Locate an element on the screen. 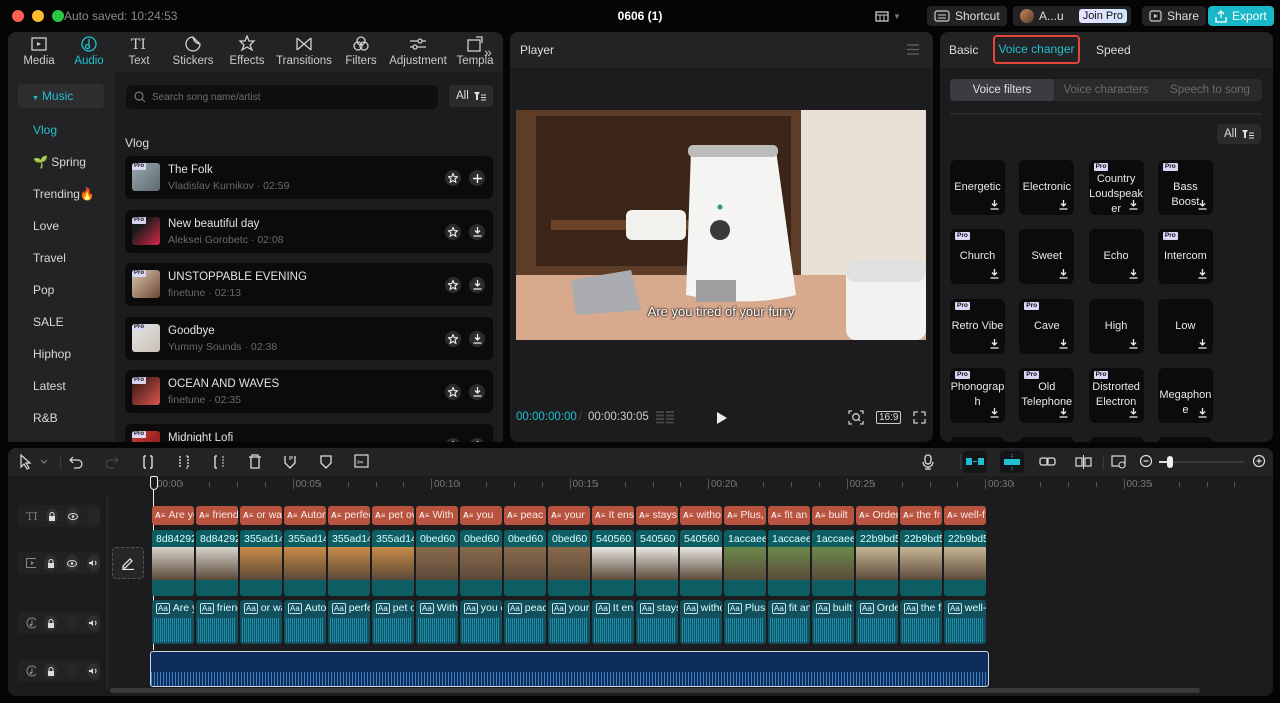 The image size is (1280, 703). maximize-window-button is located at coordinates (58, 16).